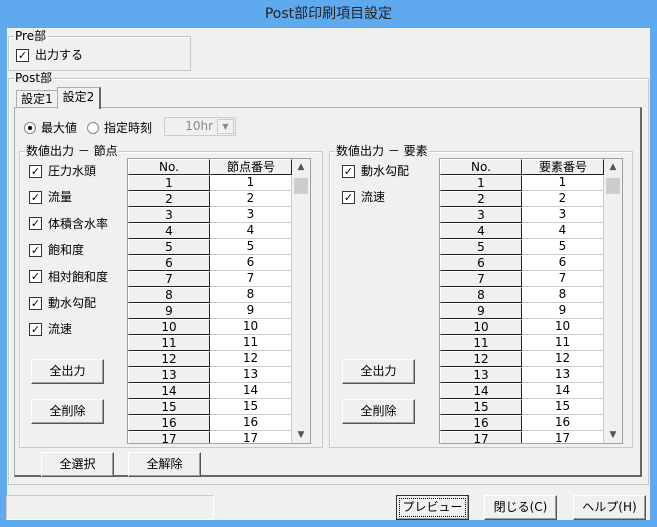 This screenshot has width=657, height=527. Describe the element at coordinates (378, 411) in the screenshot. I see `element-all-delete-button: 全削除` at that location.